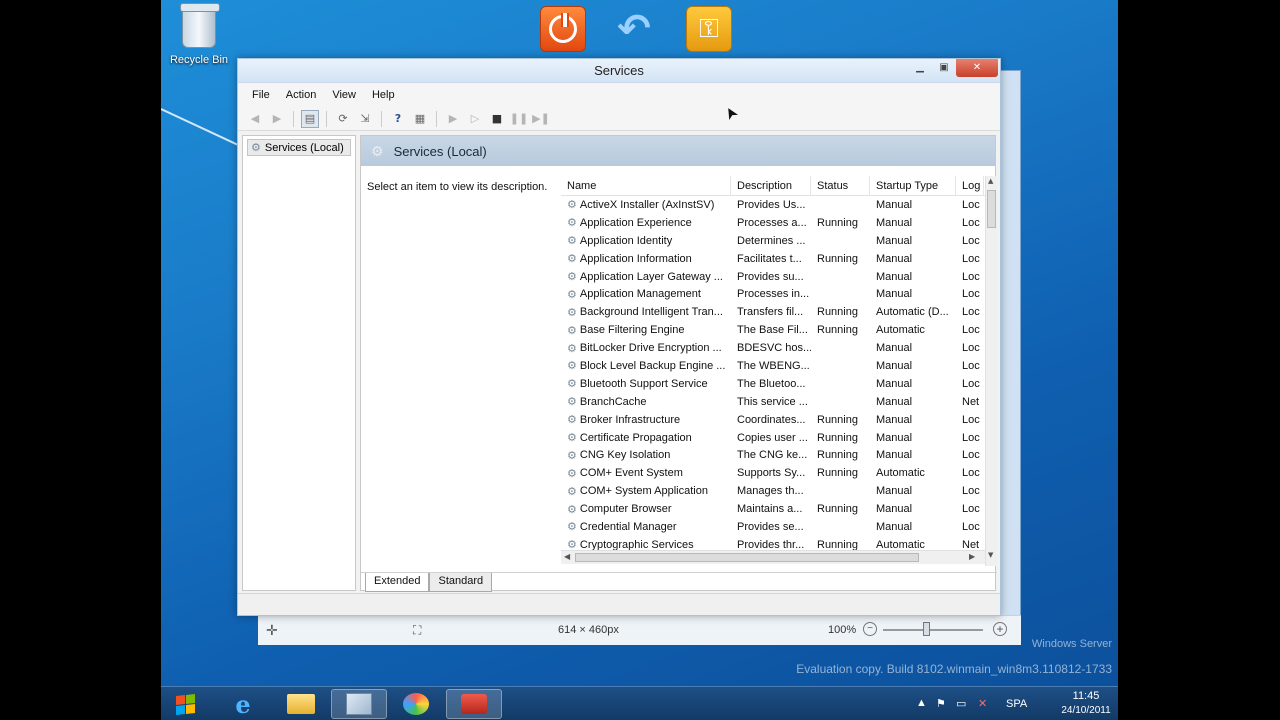 This screenshot has height=720, width=1280. What do you see at coordinates (870, 629) in the screenshot?
I see `zoom-out-icon: −` at bounding box center [870, 629].